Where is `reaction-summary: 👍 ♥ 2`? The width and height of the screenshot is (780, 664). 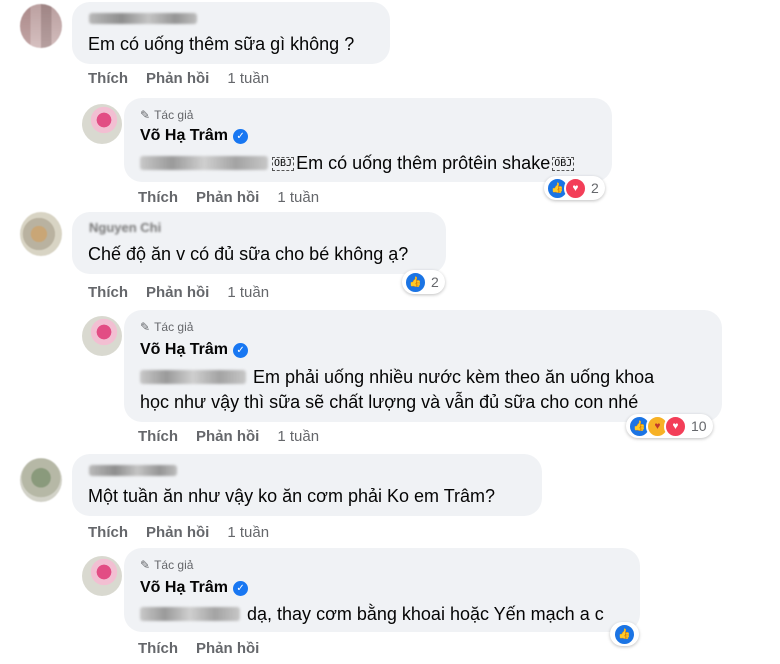
reaction-summary: 👍 ♥ 2 is located at coordinates (574, 188).